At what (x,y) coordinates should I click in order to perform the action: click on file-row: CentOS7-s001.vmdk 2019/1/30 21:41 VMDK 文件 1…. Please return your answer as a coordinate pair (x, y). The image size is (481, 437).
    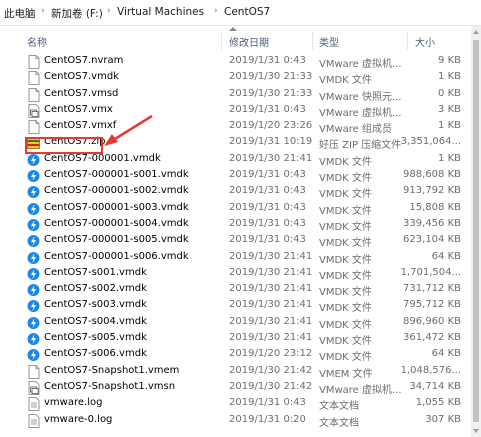
    Looking at the image, I should click on (246, 273).